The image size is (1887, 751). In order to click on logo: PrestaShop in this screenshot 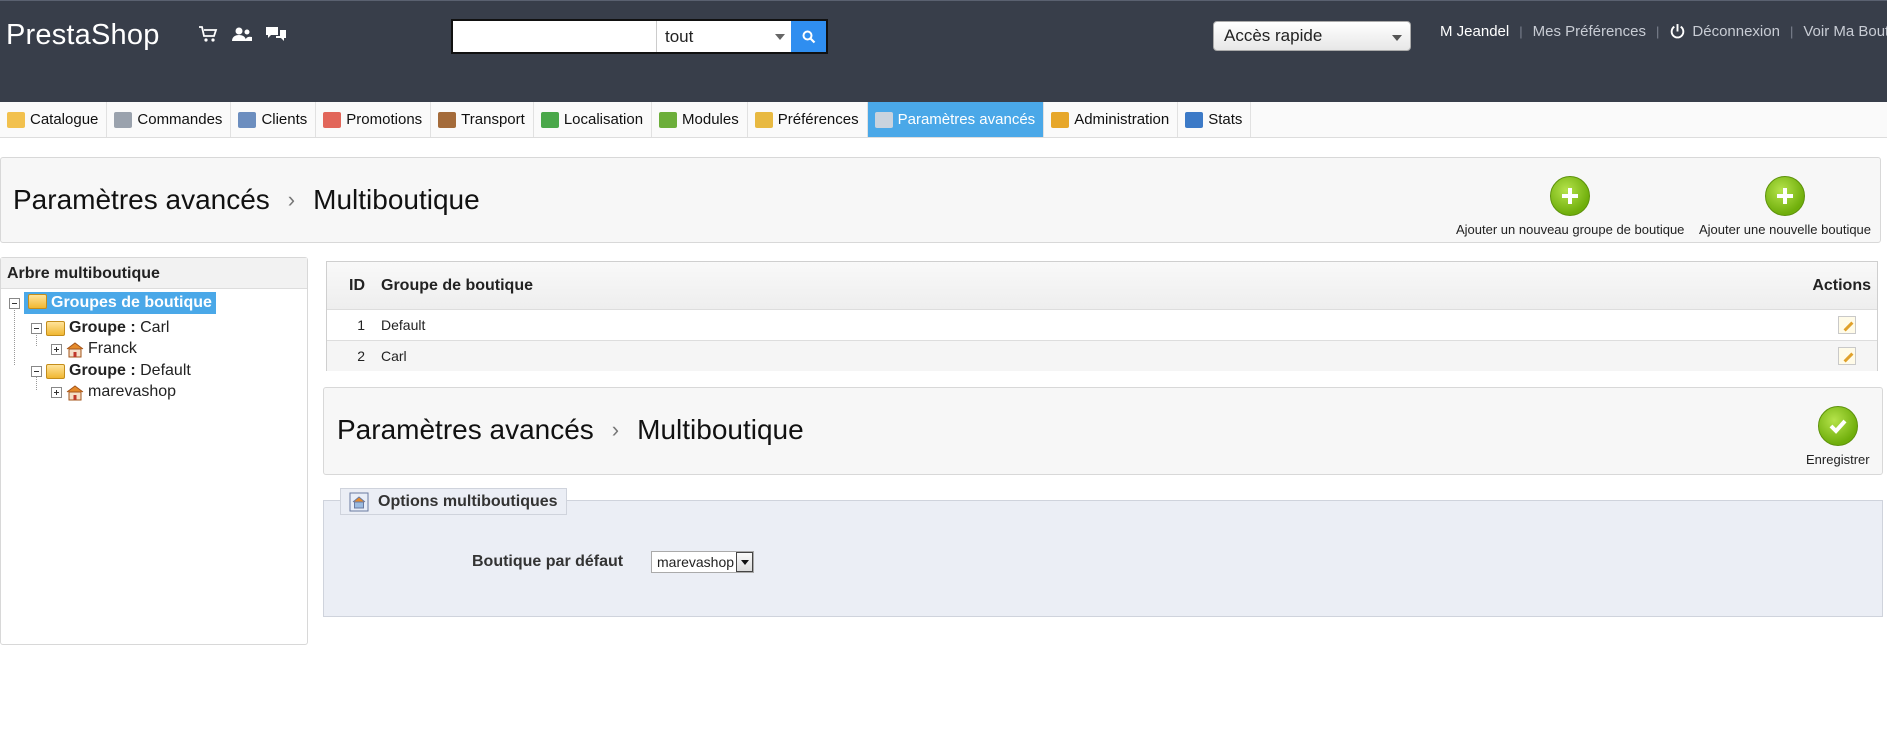, I will do `click(83, 35)`.